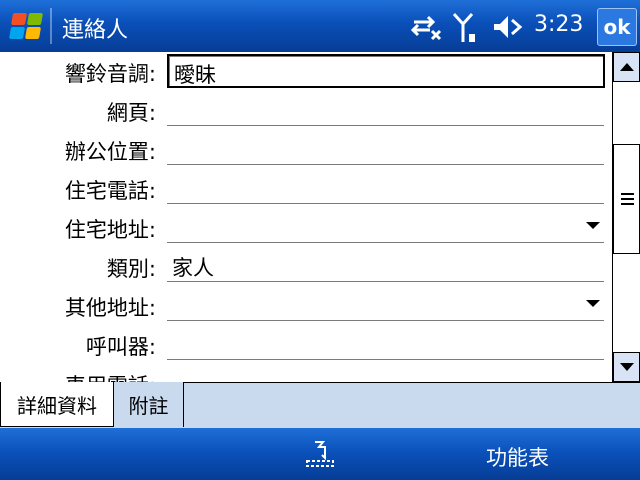 This screenshot has width=640, height=480. I want to click on row-category: 類別: 家人, so click(306, 266).